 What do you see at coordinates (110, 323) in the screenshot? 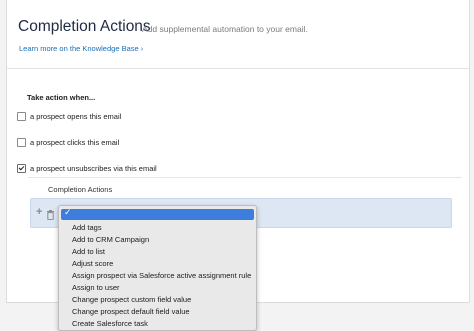
I see `dropdown-item-create-salesforce-task: Create Salesforce task` at bounding box center [110, 323].